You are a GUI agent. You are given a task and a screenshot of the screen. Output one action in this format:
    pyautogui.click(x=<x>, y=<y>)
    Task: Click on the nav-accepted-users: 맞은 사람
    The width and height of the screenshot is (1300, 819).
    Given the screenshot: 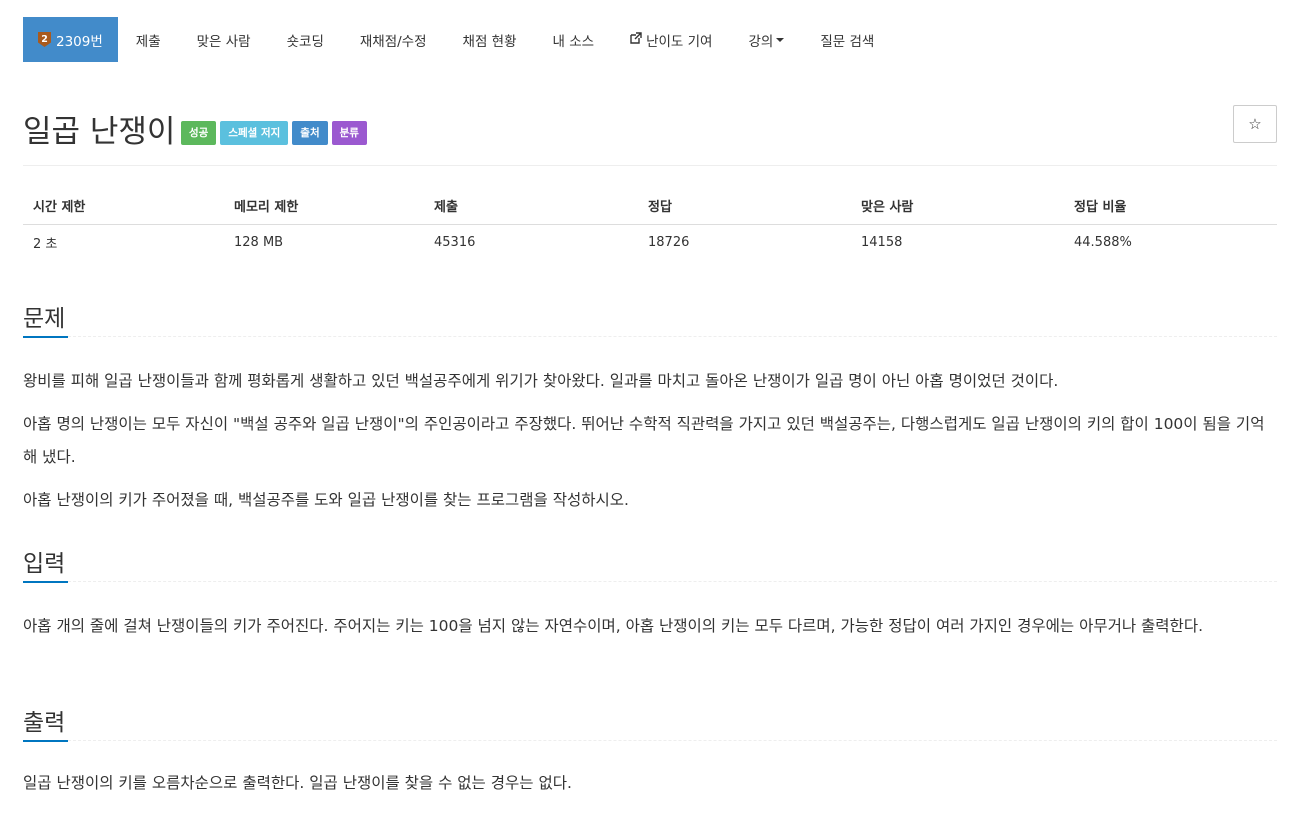 What is the action you would take?
    pyautogui.click(x=224, y=39)
    